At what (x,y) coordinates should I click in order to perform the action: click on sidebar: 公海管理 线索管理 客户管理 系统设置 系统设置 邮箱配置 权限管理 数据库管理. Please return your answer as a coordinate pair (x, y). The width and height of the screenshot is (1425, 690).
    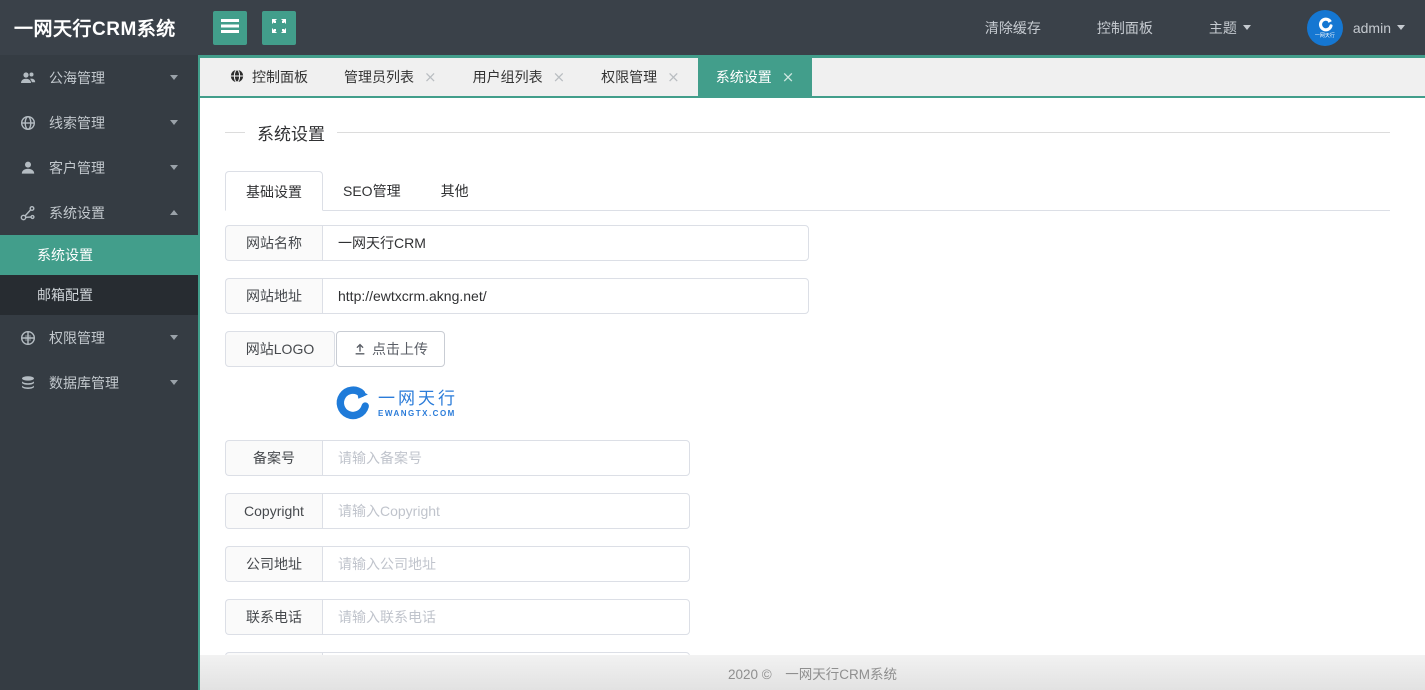
    Looking at the image, I should click on (99, 372).